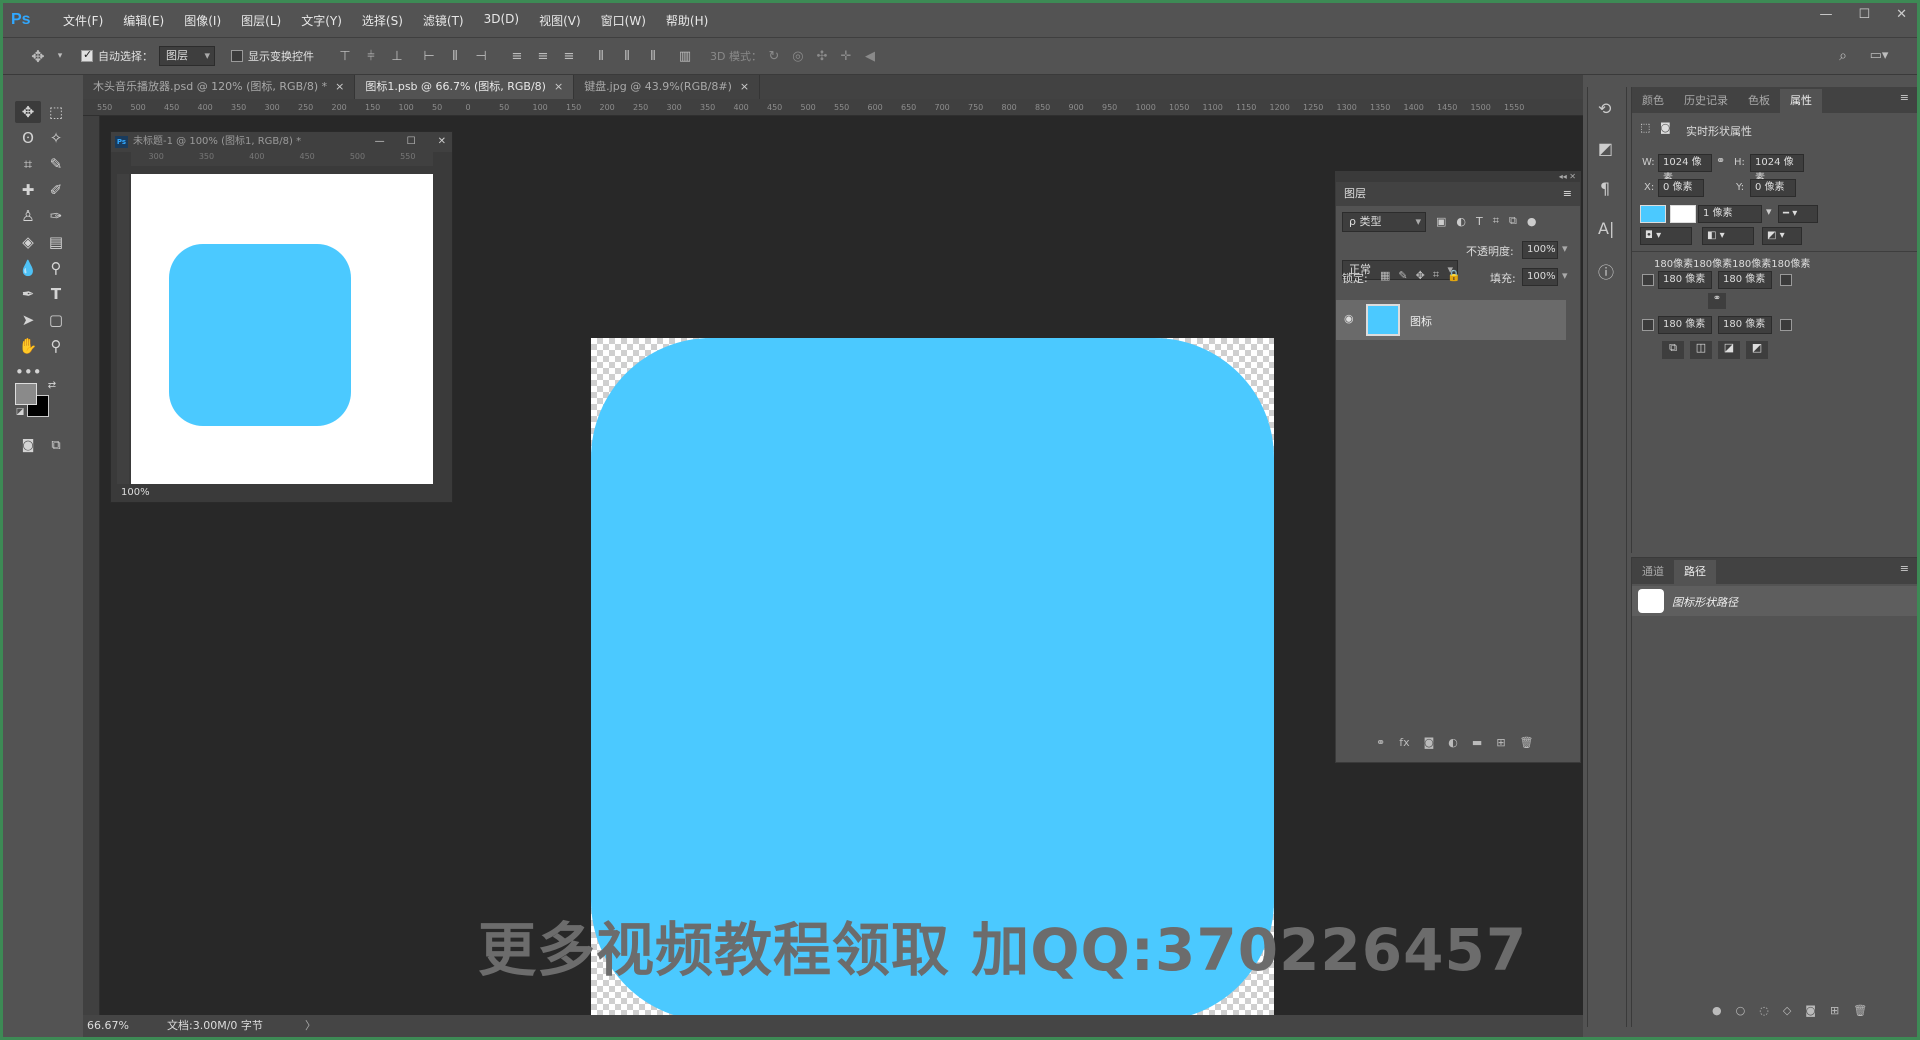 This screenshot has width=1920, height=1040. I want to click on path-row: 图标形状路径, so click(1774, 601).